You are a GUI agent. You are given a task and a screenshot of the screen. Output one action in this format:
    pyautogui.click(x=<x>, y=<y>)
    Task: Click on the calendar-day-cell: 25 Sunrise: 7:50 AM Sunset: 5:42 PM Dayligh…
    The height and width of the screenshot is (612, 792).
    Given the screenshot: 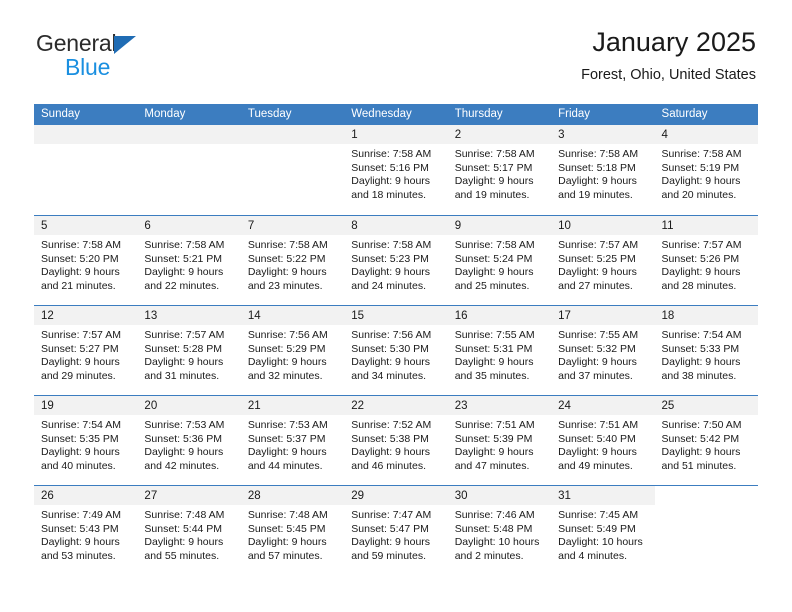 What is the action you would take?
    pyautogui.click(x=706, y=440)
    